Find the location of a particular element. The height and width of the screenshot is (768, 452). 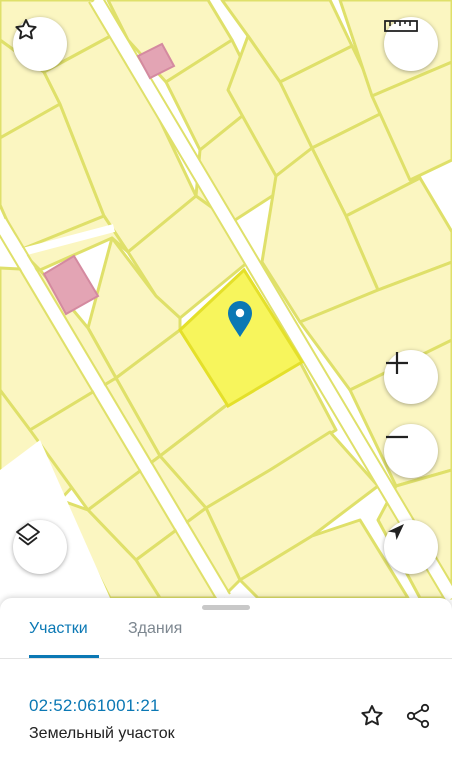

zoom-out-button is located at coordinates (411, 451).